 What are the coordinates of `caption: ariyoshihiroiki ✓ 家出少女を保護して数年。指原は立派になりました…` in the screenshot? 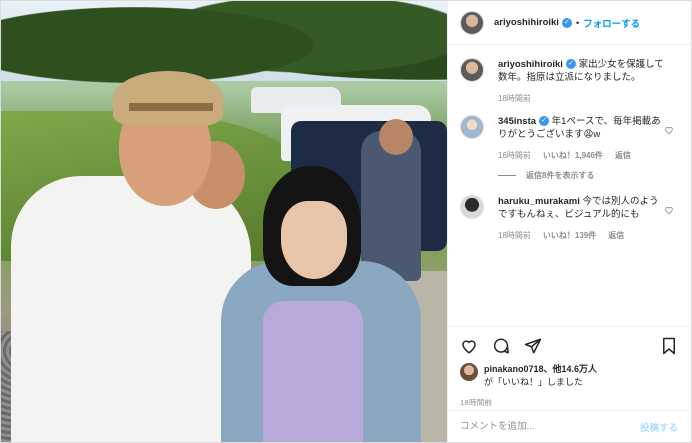 It's located at (569, 81).